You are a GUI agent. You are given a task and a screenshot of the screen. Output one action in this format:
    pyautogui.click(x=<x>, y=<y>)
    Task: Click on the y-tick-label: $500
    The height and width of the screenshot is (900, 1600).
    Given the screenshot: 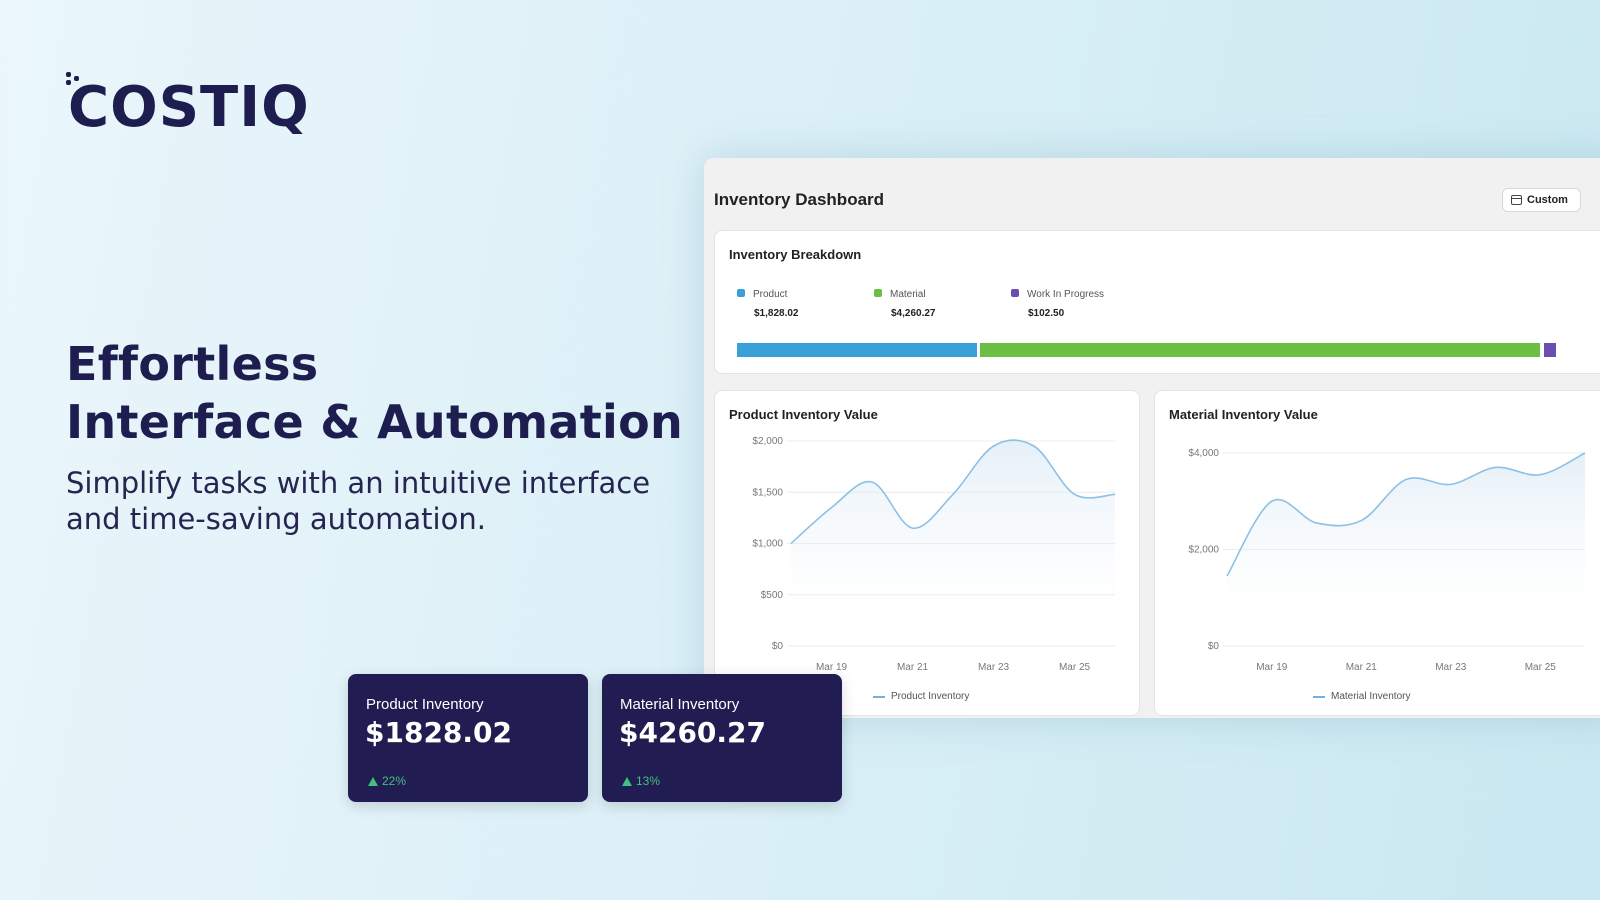 What is the action you would take?
    pyautogui.click(x=772, y=595)
    